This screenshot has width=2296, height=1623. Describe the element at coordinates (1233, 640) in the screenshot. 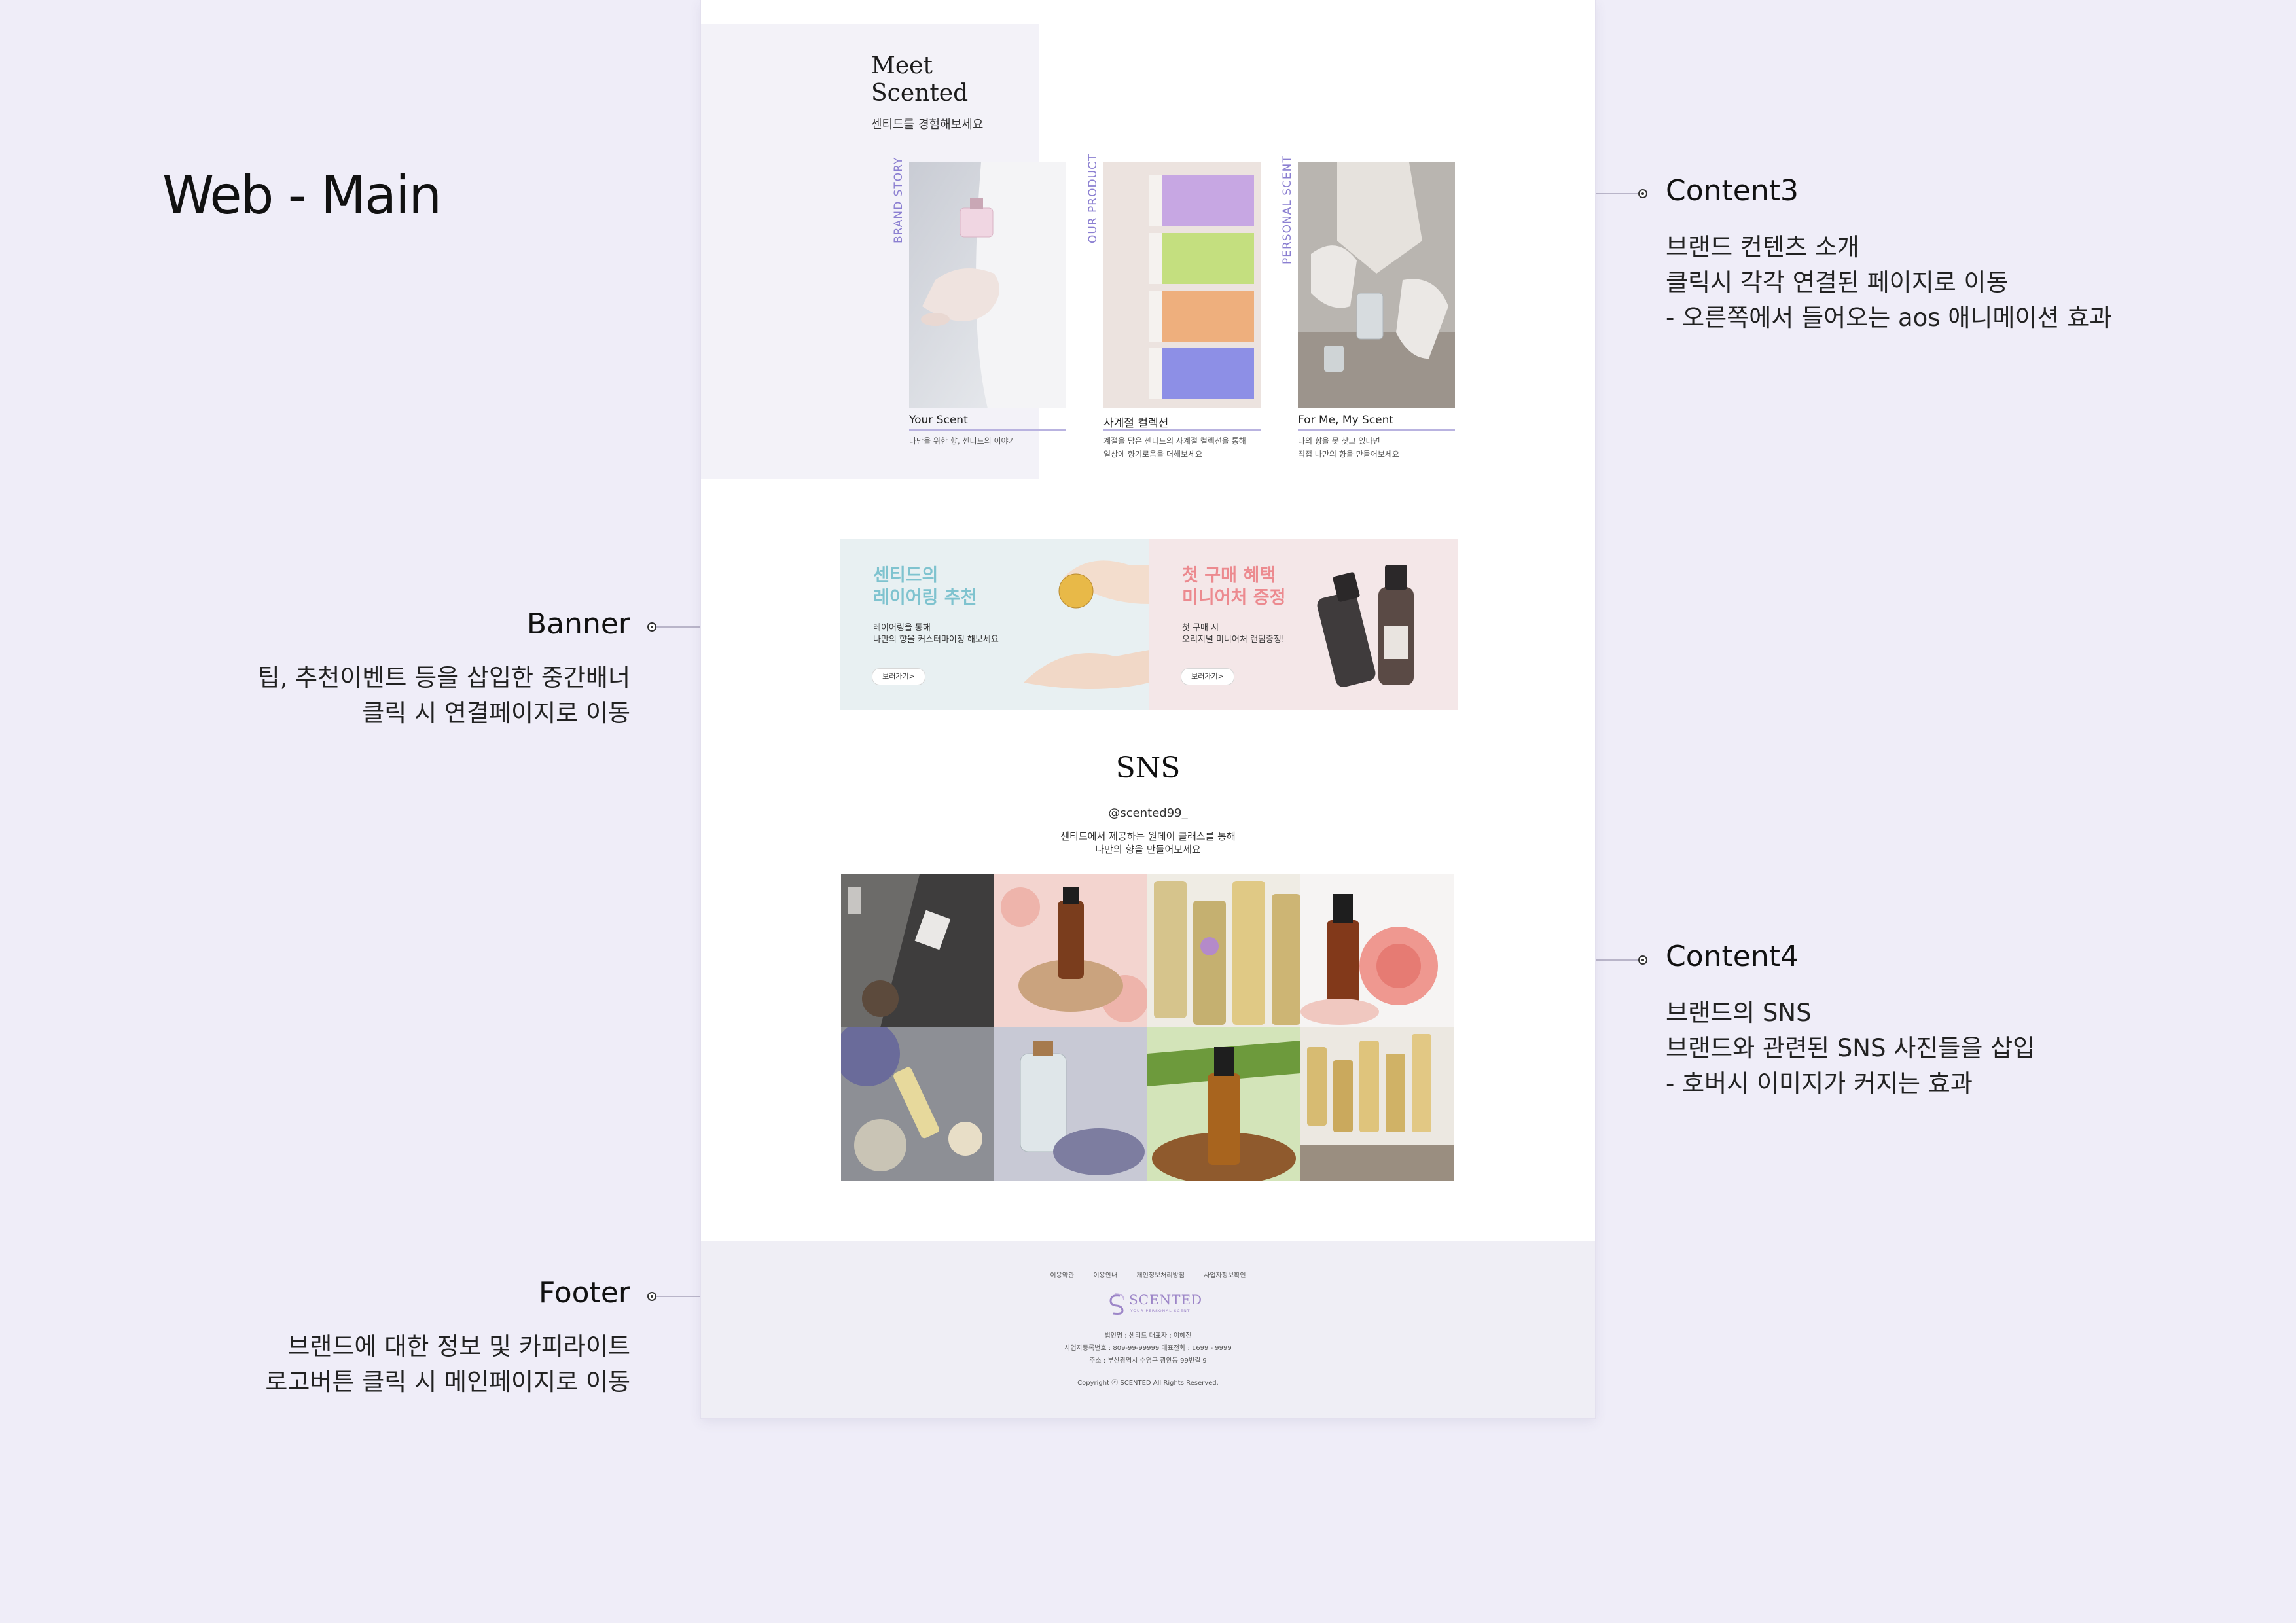

I see `banner-body-line: 오리지널 미니어처 랜덤증정!` at that location.